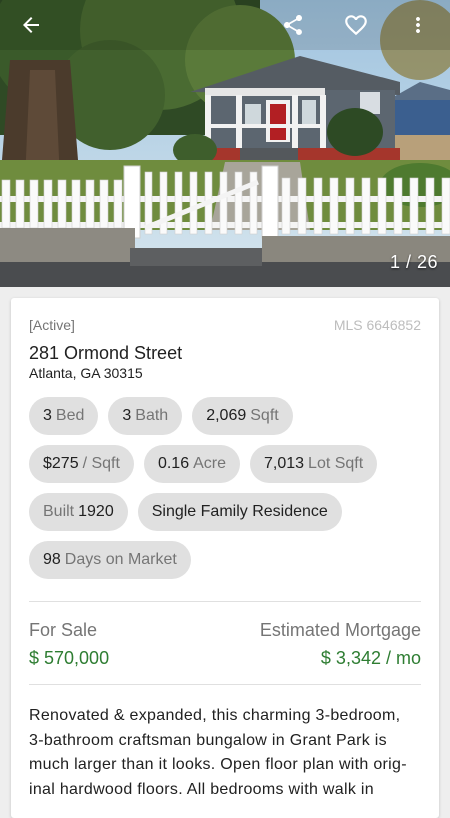 The image size is (450, 818). I want to click on street-address: 281 Ormond Street, so click(106, 353).